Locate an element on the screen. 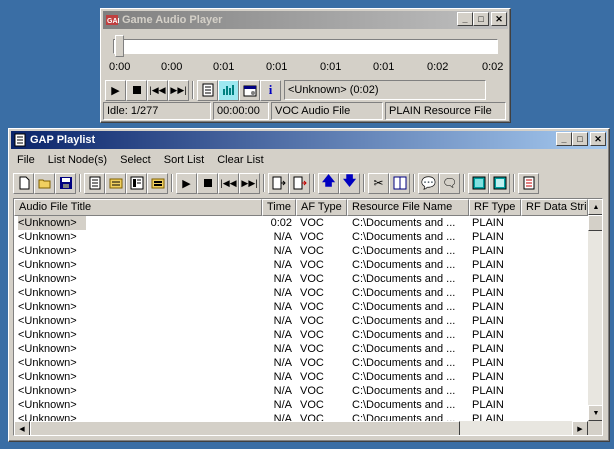 The width and height of the screenshot is (614, 449). move-up-button: 🡅 is located at coordinates (328, 183).